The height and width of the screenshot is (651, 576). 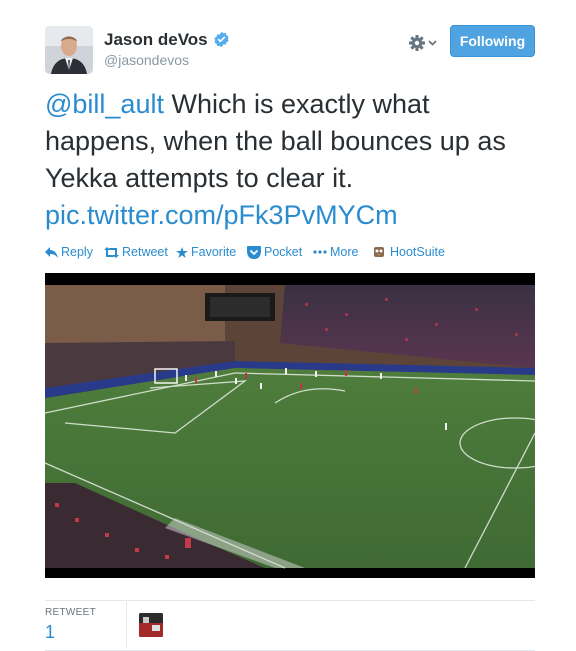 I want to click on author-handle: @jasondevos, so click(x=146, y=60).